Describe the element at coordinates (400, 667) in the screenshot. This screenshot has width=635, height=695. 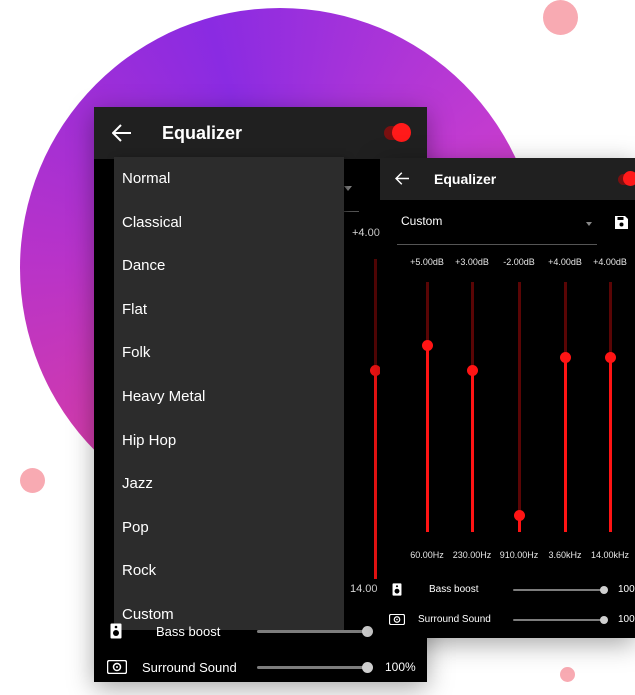
I see `surround-value: 100%` at that location.